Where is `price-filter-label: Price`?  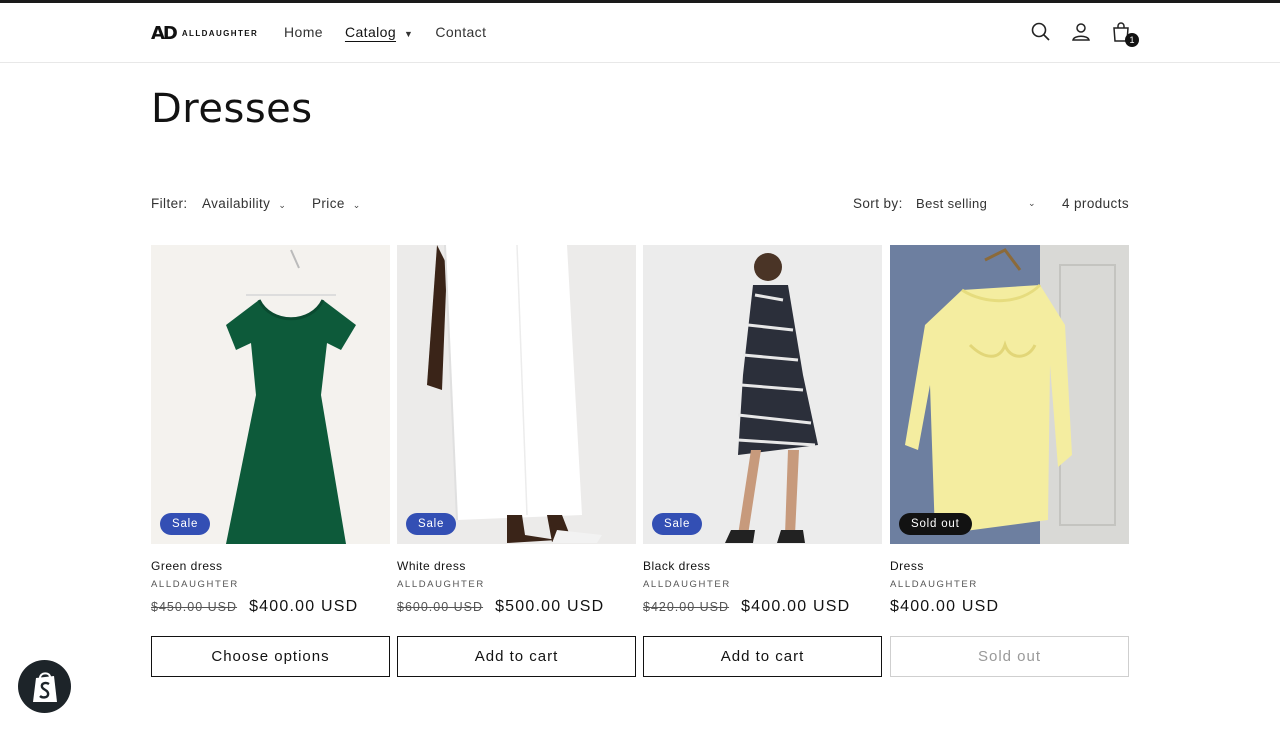 price-filter-label: Price is located at coordinates (328, 203).